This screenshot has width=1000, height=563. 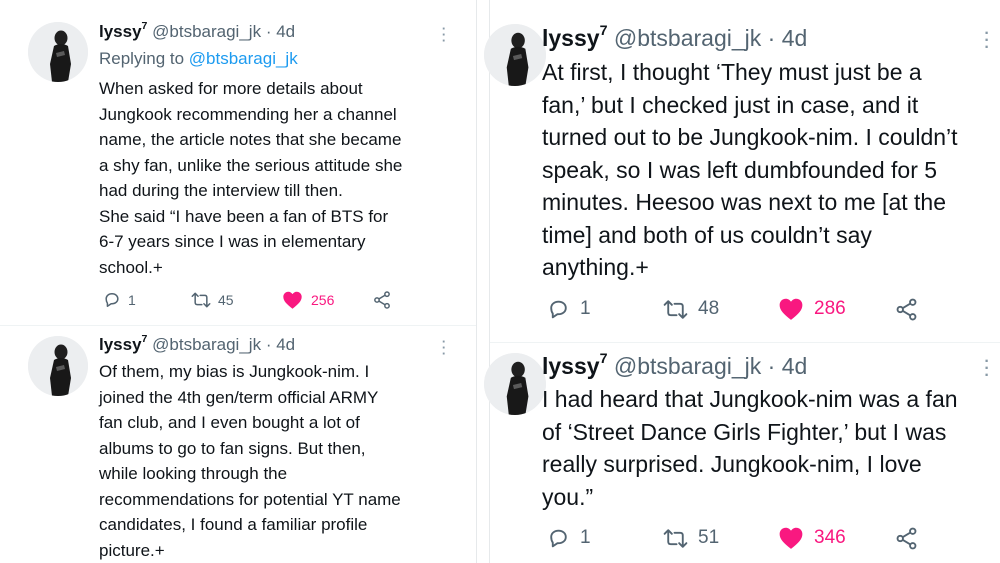 What do you see at coordinates (308, 300) in the screenshot?
I see `like-button: 256` at bounding box center [308, 300].